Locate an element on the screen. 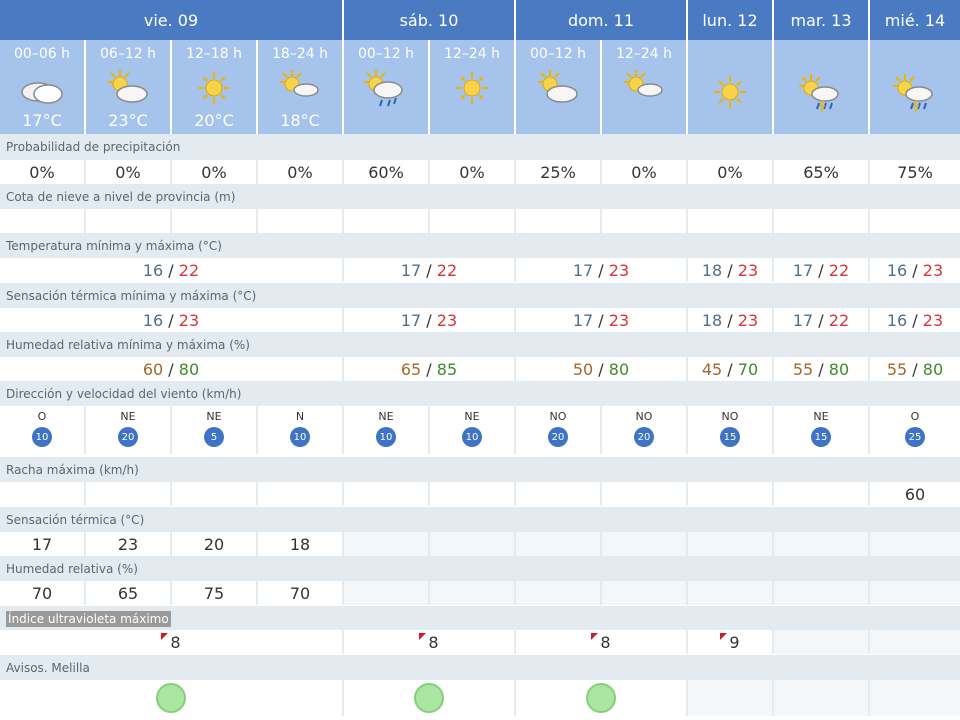  temp-min: 18 is located at coordinates (712, 270).